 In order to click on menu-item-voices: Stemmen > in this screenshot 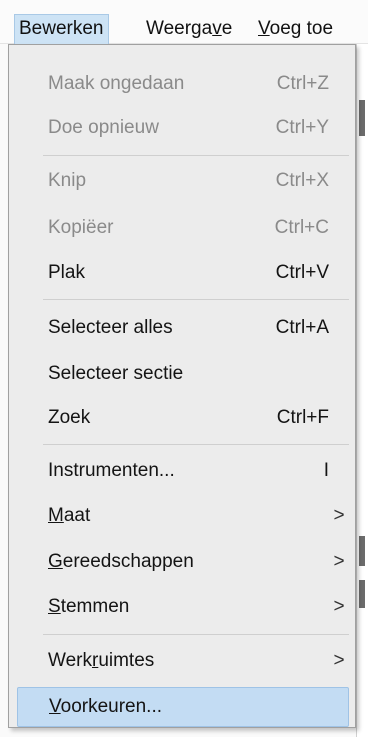, I will do `click(183, 607)`.